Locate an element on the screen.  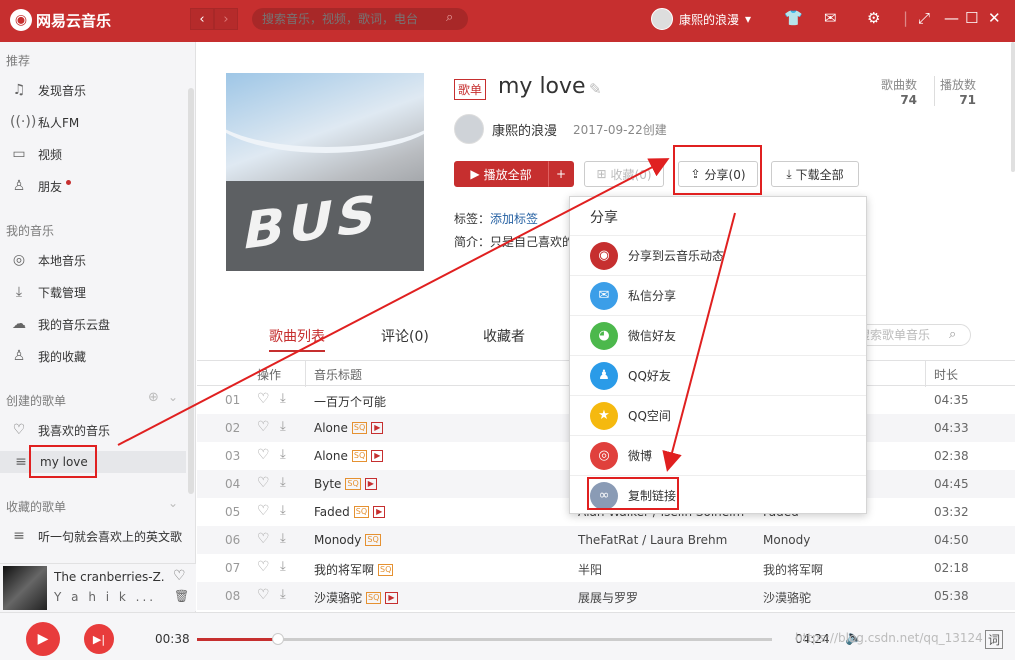
play-button: ▶ is located at coordinates (43, 639).